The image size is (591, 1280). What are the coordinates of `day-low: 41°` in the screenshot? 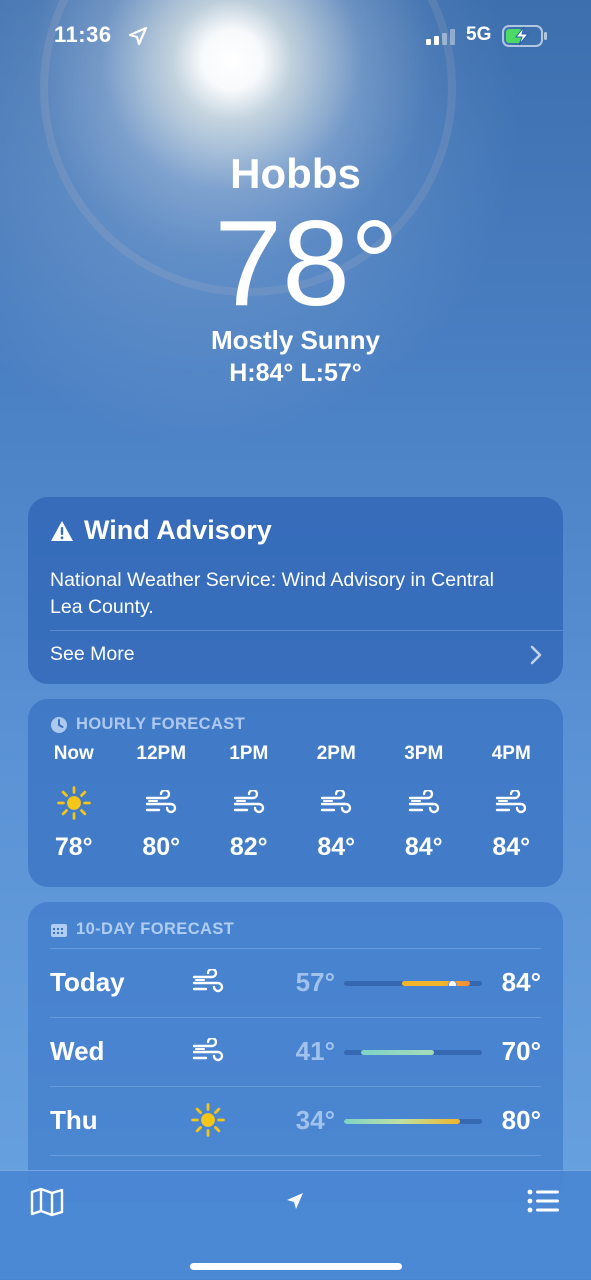 It's located at (315, 1051).